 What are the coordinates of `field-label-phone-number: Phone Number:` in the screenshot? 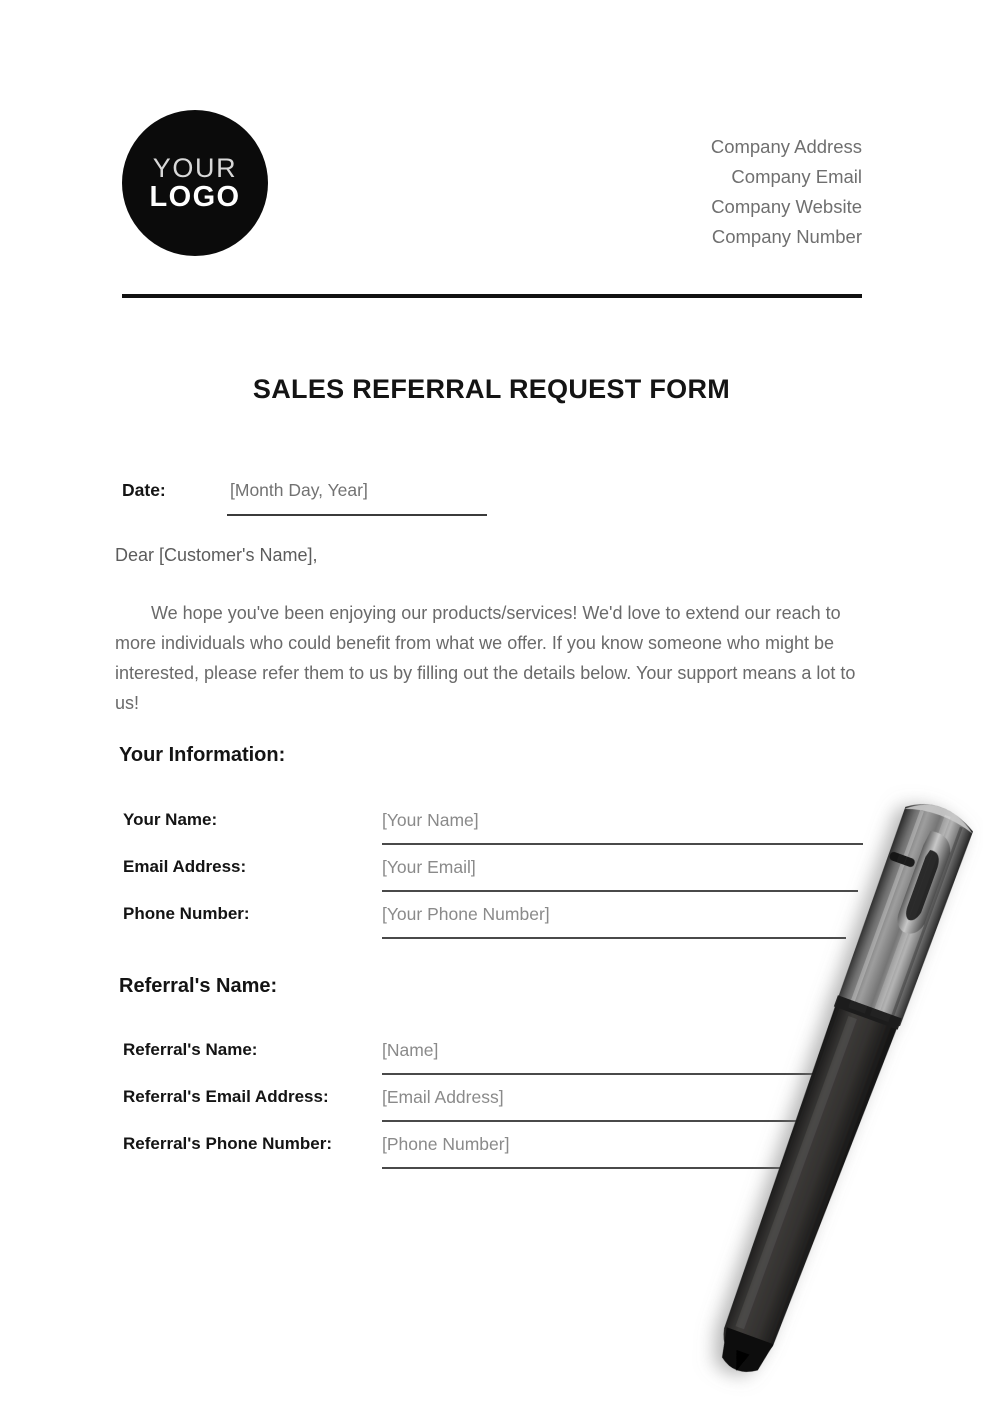 It's located at (186, 913).